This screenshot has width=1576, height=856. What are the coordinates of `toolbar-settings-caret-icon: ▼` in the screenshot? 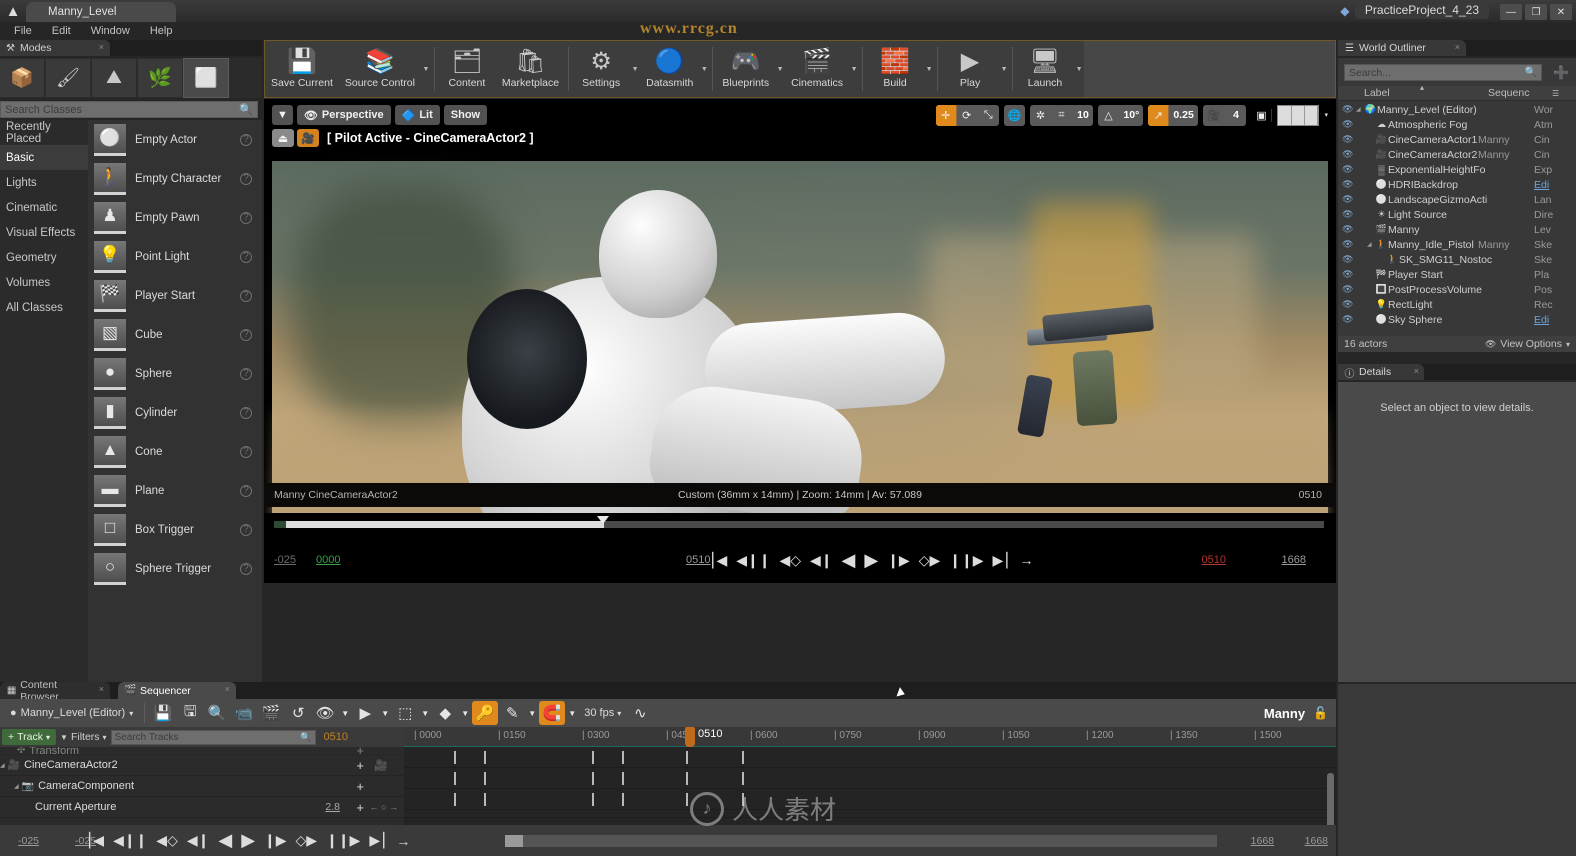 It's located at (635, 69).